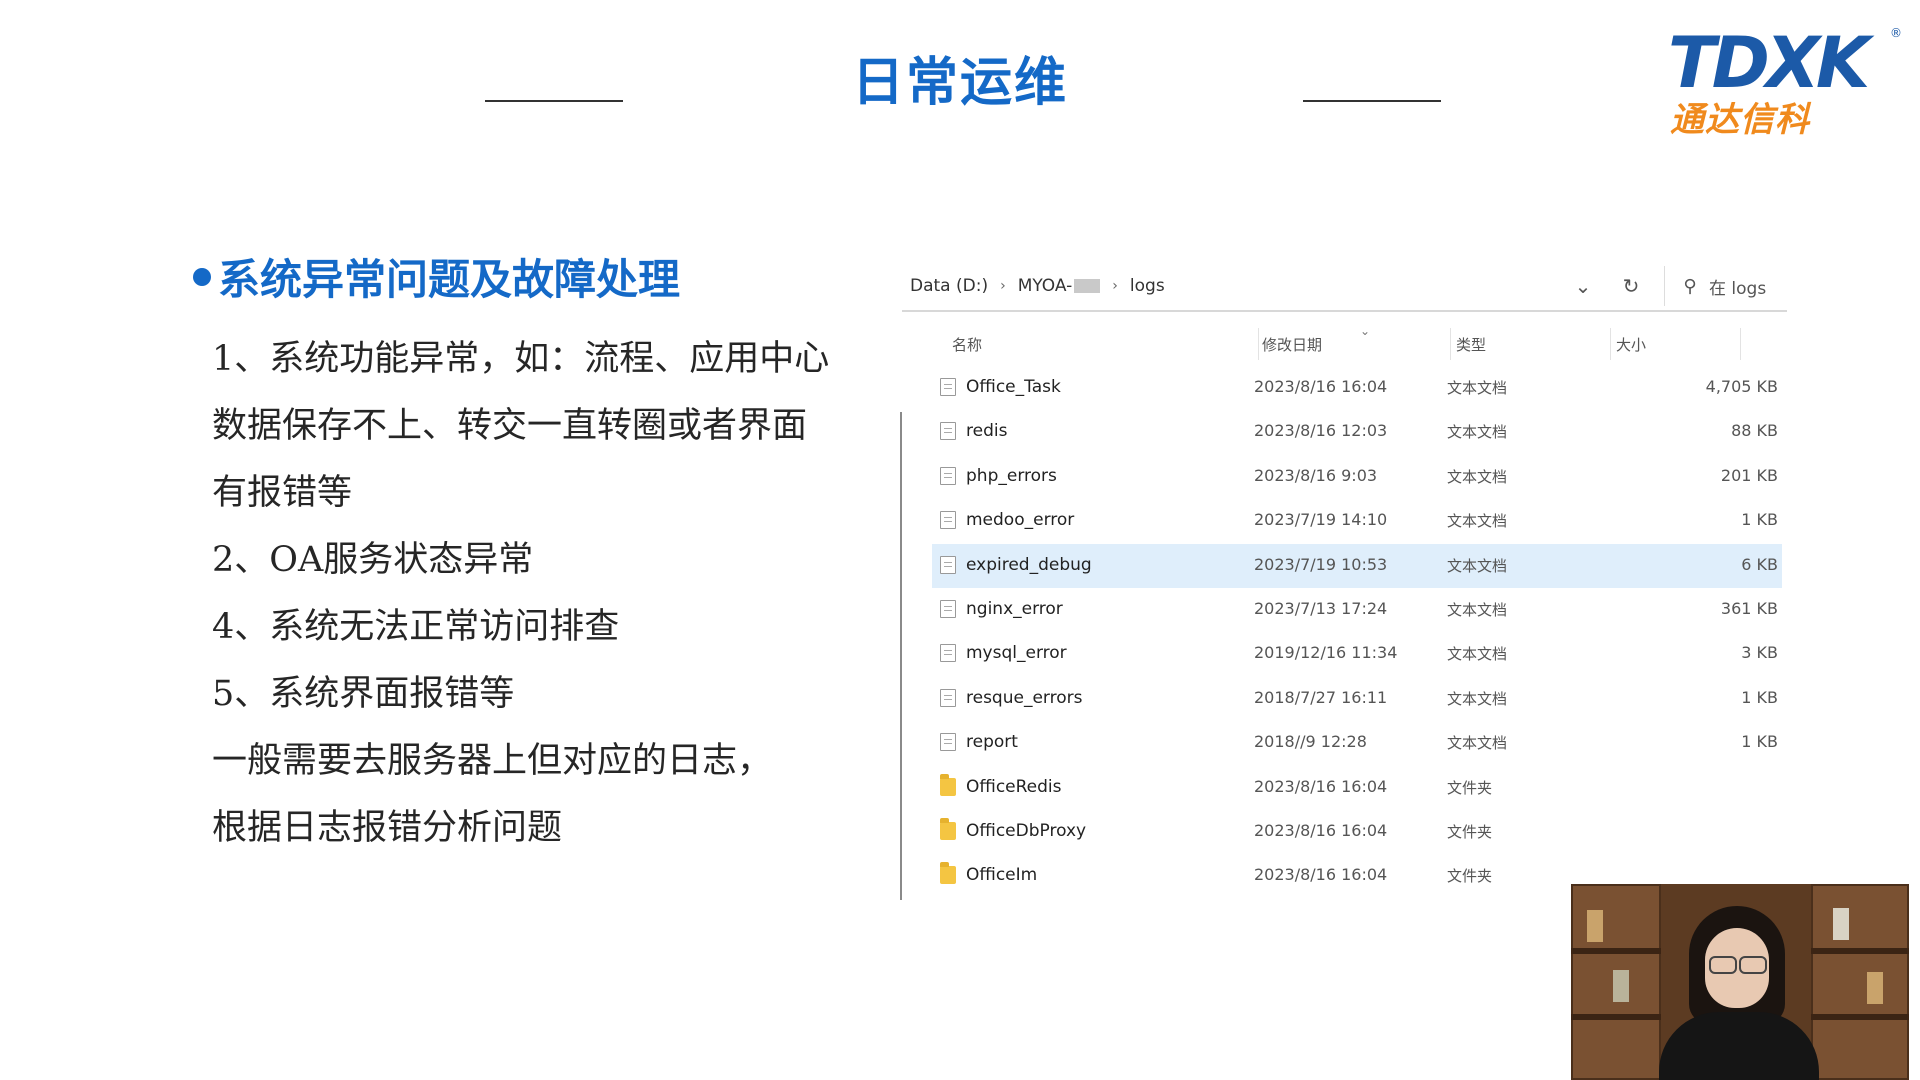 This screenshot has width=1920, height=1080. I want to click on file-date: 2023/7/13 17:24, so click(1321, 608).